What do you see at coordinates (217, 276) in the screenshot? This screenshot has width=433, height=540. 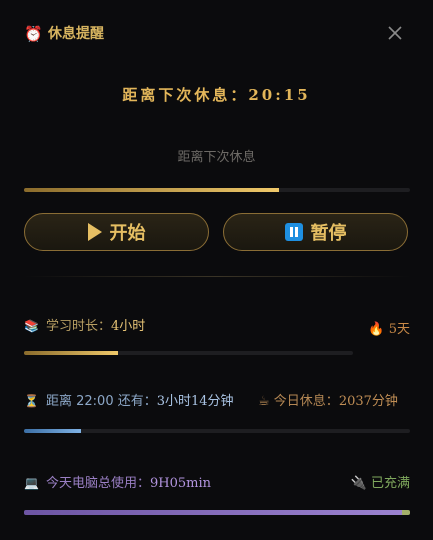 I see `divider` at bounding box center [217, 276].